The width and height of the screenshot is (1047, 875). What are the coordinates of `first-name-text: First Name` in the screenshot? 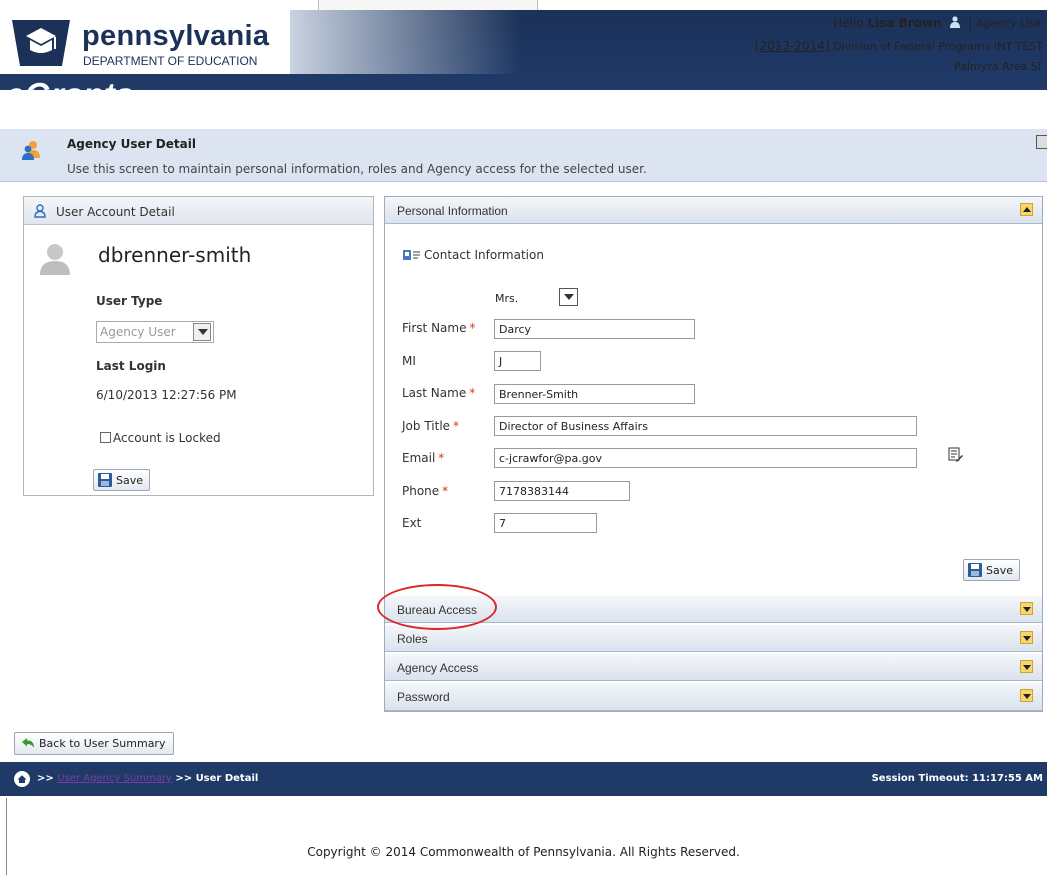 It's located at (434, 328).